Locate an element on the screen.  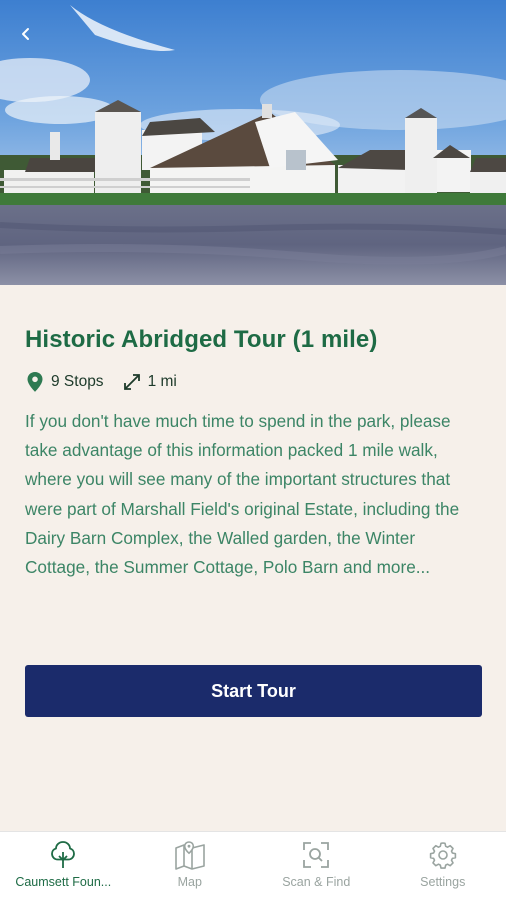
back-button is located at coordinates (26, 34).